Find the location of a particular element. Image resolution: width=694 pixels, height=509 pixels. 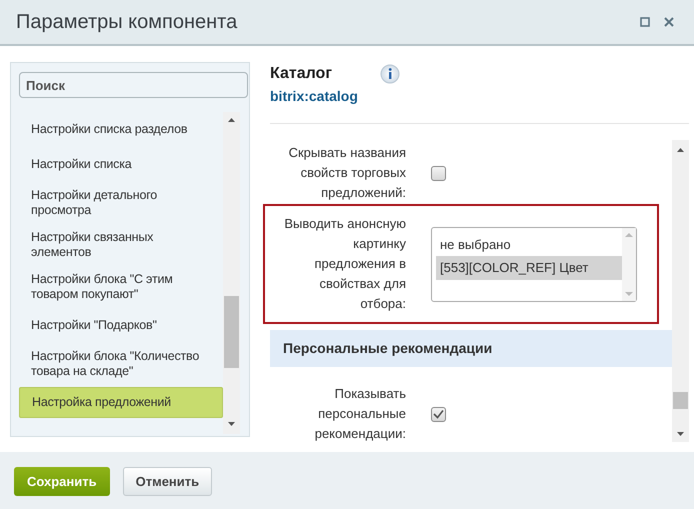

component-title: Каталог is located at coordinates (301, 74).